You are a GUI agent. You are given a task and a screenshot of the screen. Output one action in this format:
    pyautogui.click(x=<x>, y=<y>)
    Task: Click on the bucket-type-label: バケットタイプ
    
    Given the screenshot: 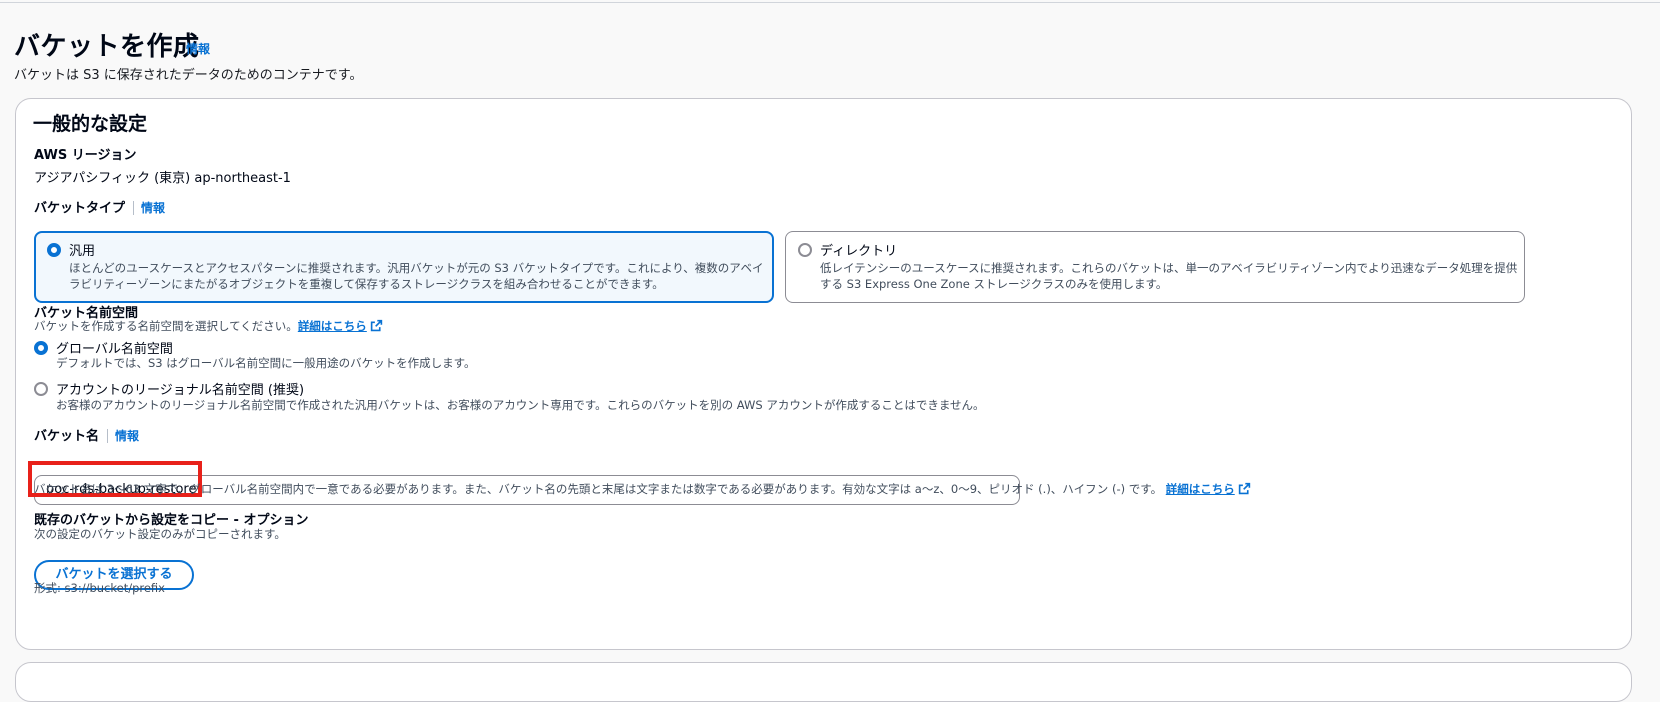 What is the action you would take?
    pyautogui.click(x=80, y=208)
    